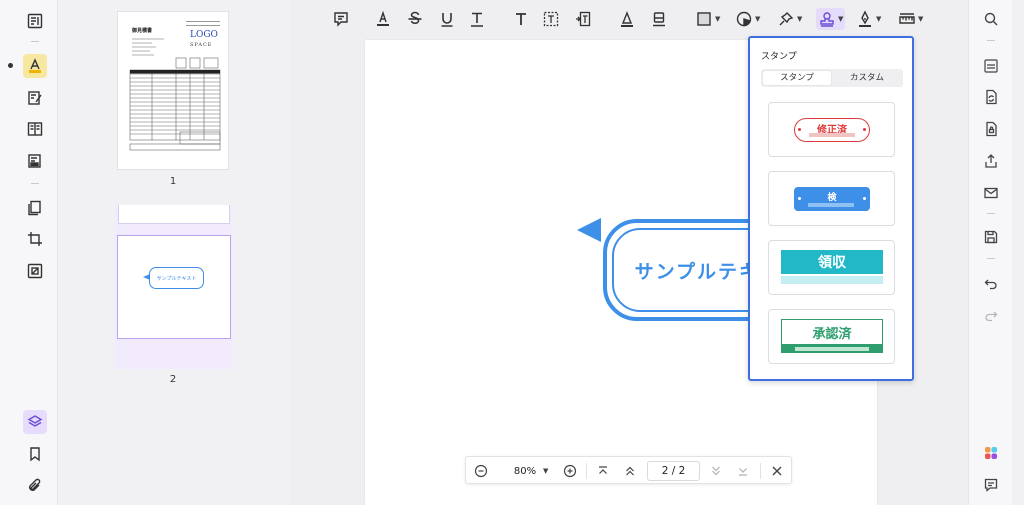  What do you see at coordinates (586, 471) in the screenshot?
I see `nav-divider` at bounding box center [586, 471].